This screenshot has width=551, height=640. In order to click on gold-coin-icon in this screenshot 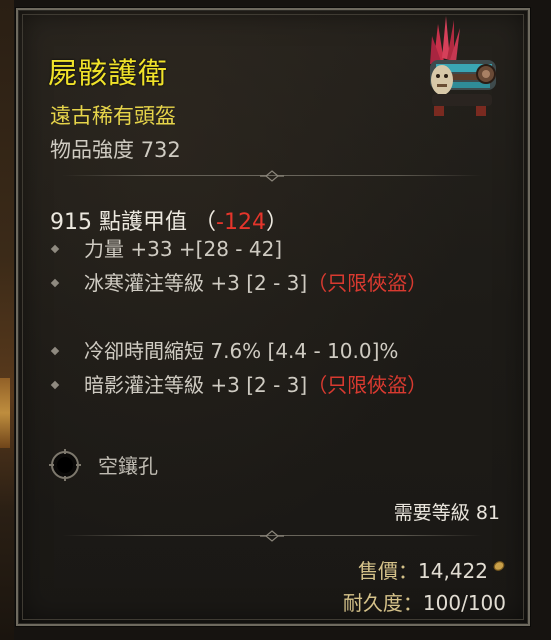, I will do `click(499, 566)`.